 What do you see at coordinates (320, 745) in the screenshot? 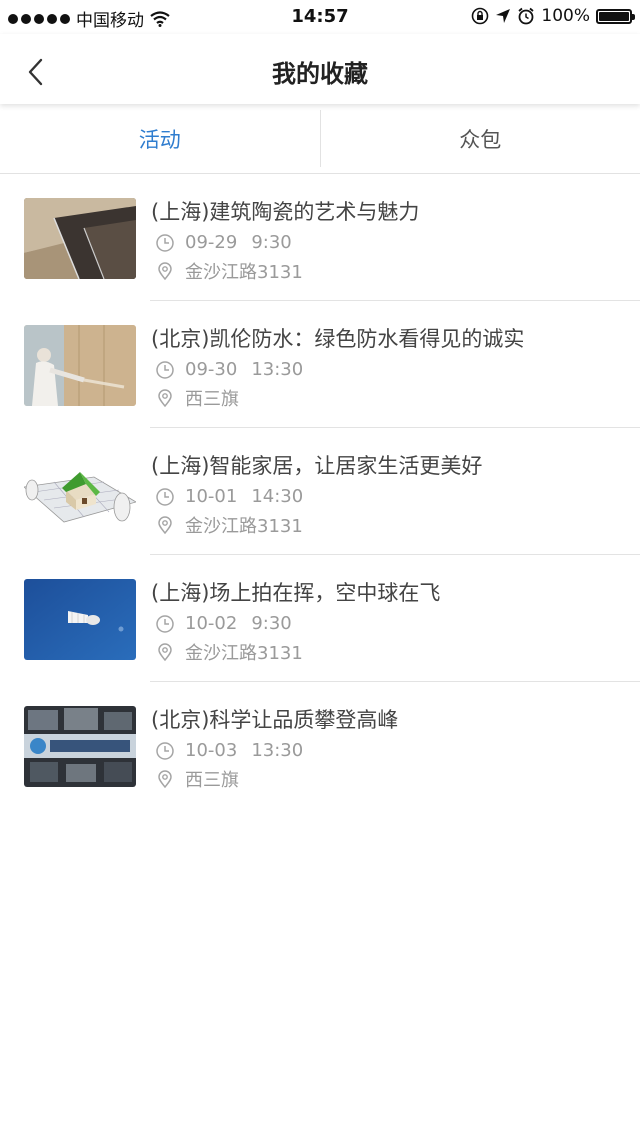
I see `list-item: (北京)科学让品质攀登高峰 10-03 13:30 西三旗` at bounding box center [320, 745].